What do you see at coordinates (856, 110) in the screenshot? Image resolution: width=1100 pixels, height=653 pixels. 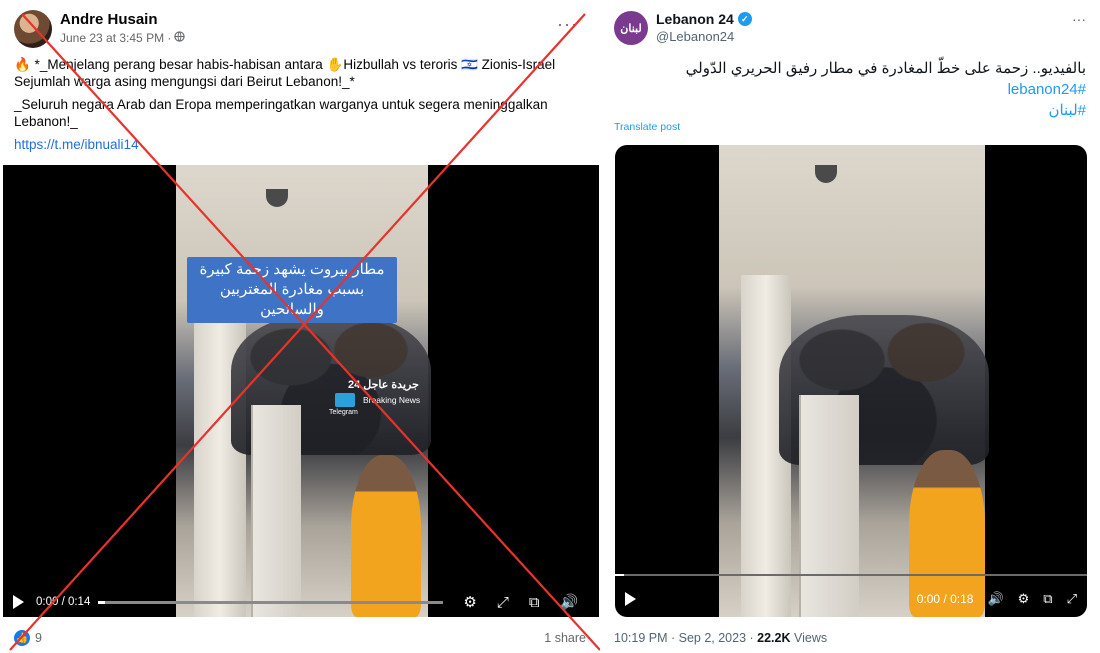 I see `hashtag-lebanon-arabic: #لبنان` at bounding box center [856, 110].